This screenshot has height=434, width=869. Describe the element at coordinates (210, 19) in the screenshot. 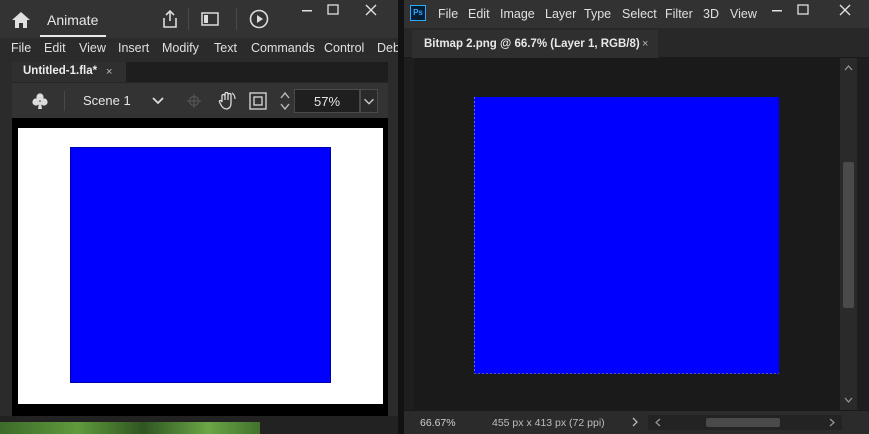

I see `workspace-layout-icon` at that location.